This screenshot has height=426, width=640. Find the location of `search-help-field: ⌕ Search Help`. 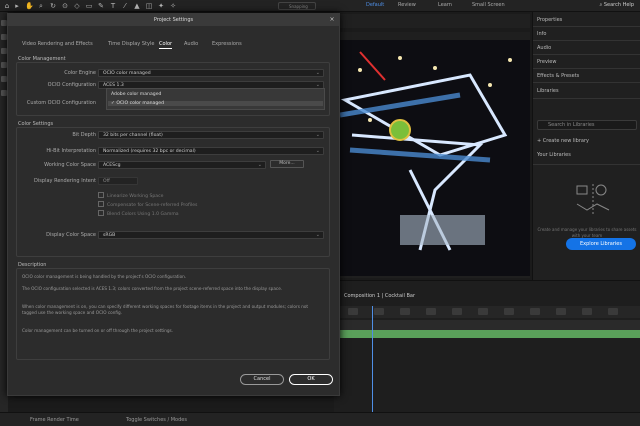

search-help-field: ⌕ Search Help is located at coordinates (616, 5).